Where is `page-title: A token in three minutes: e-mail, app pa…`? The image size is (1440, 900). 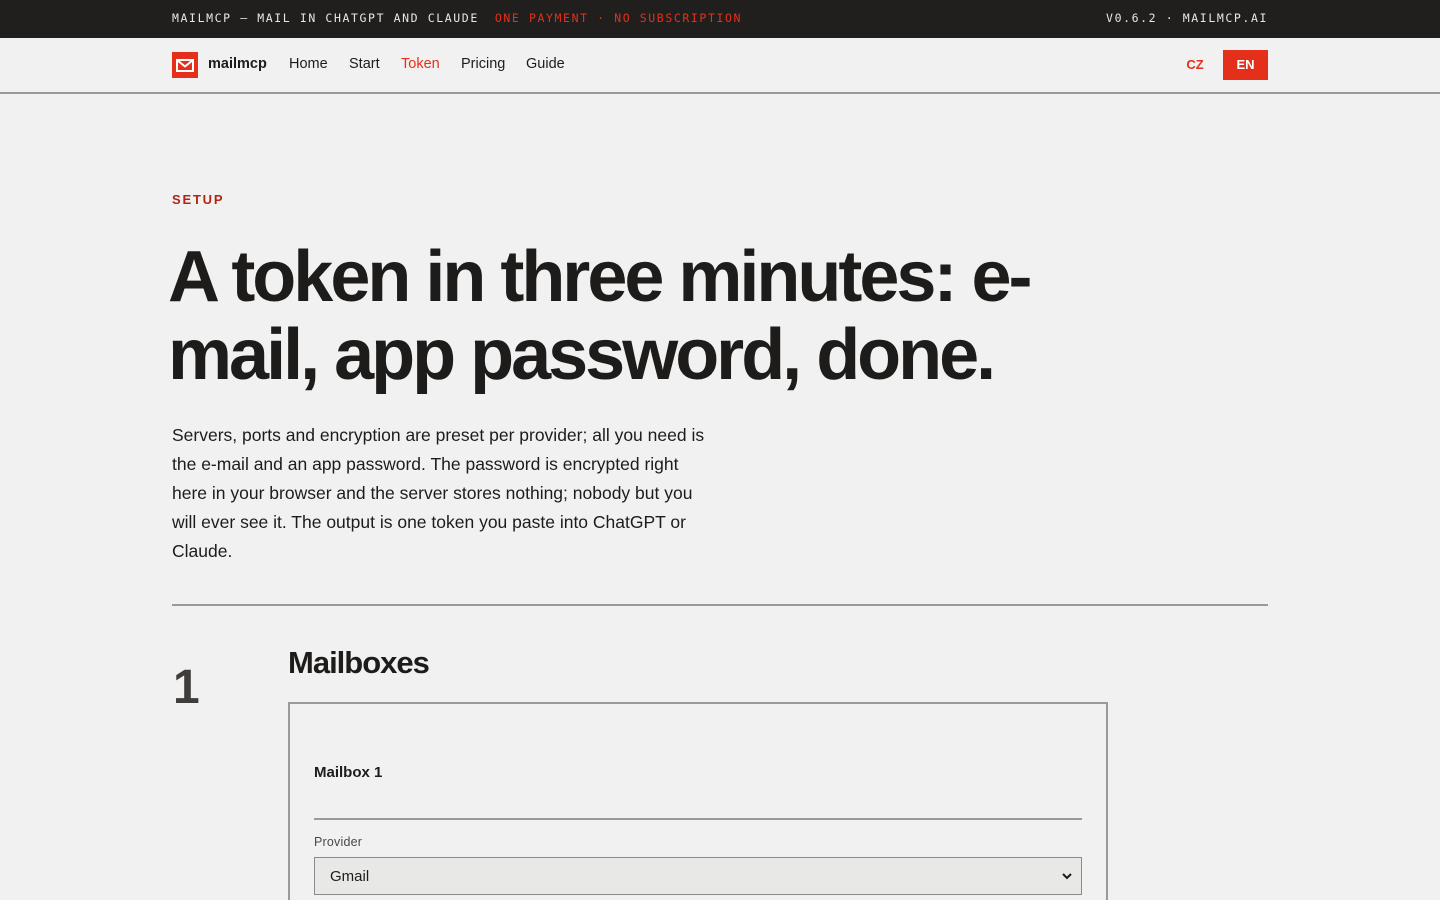 page-title: A token in three minutes: e-mail, app pa… is located at coordinates (600, 316).